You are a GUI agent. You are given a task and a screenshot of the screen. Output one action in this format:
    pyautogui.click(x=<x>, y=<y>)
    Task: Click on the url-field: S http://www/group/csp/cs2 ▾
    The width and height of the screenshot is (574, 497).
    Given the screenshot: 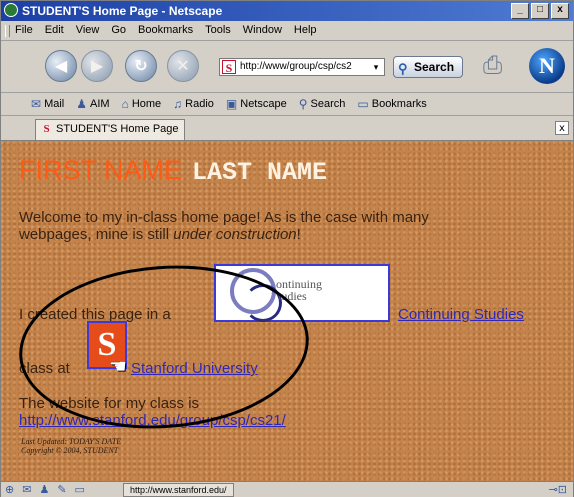 What is the action you would take?
    pyautogui.click(x=302, y=67)
    